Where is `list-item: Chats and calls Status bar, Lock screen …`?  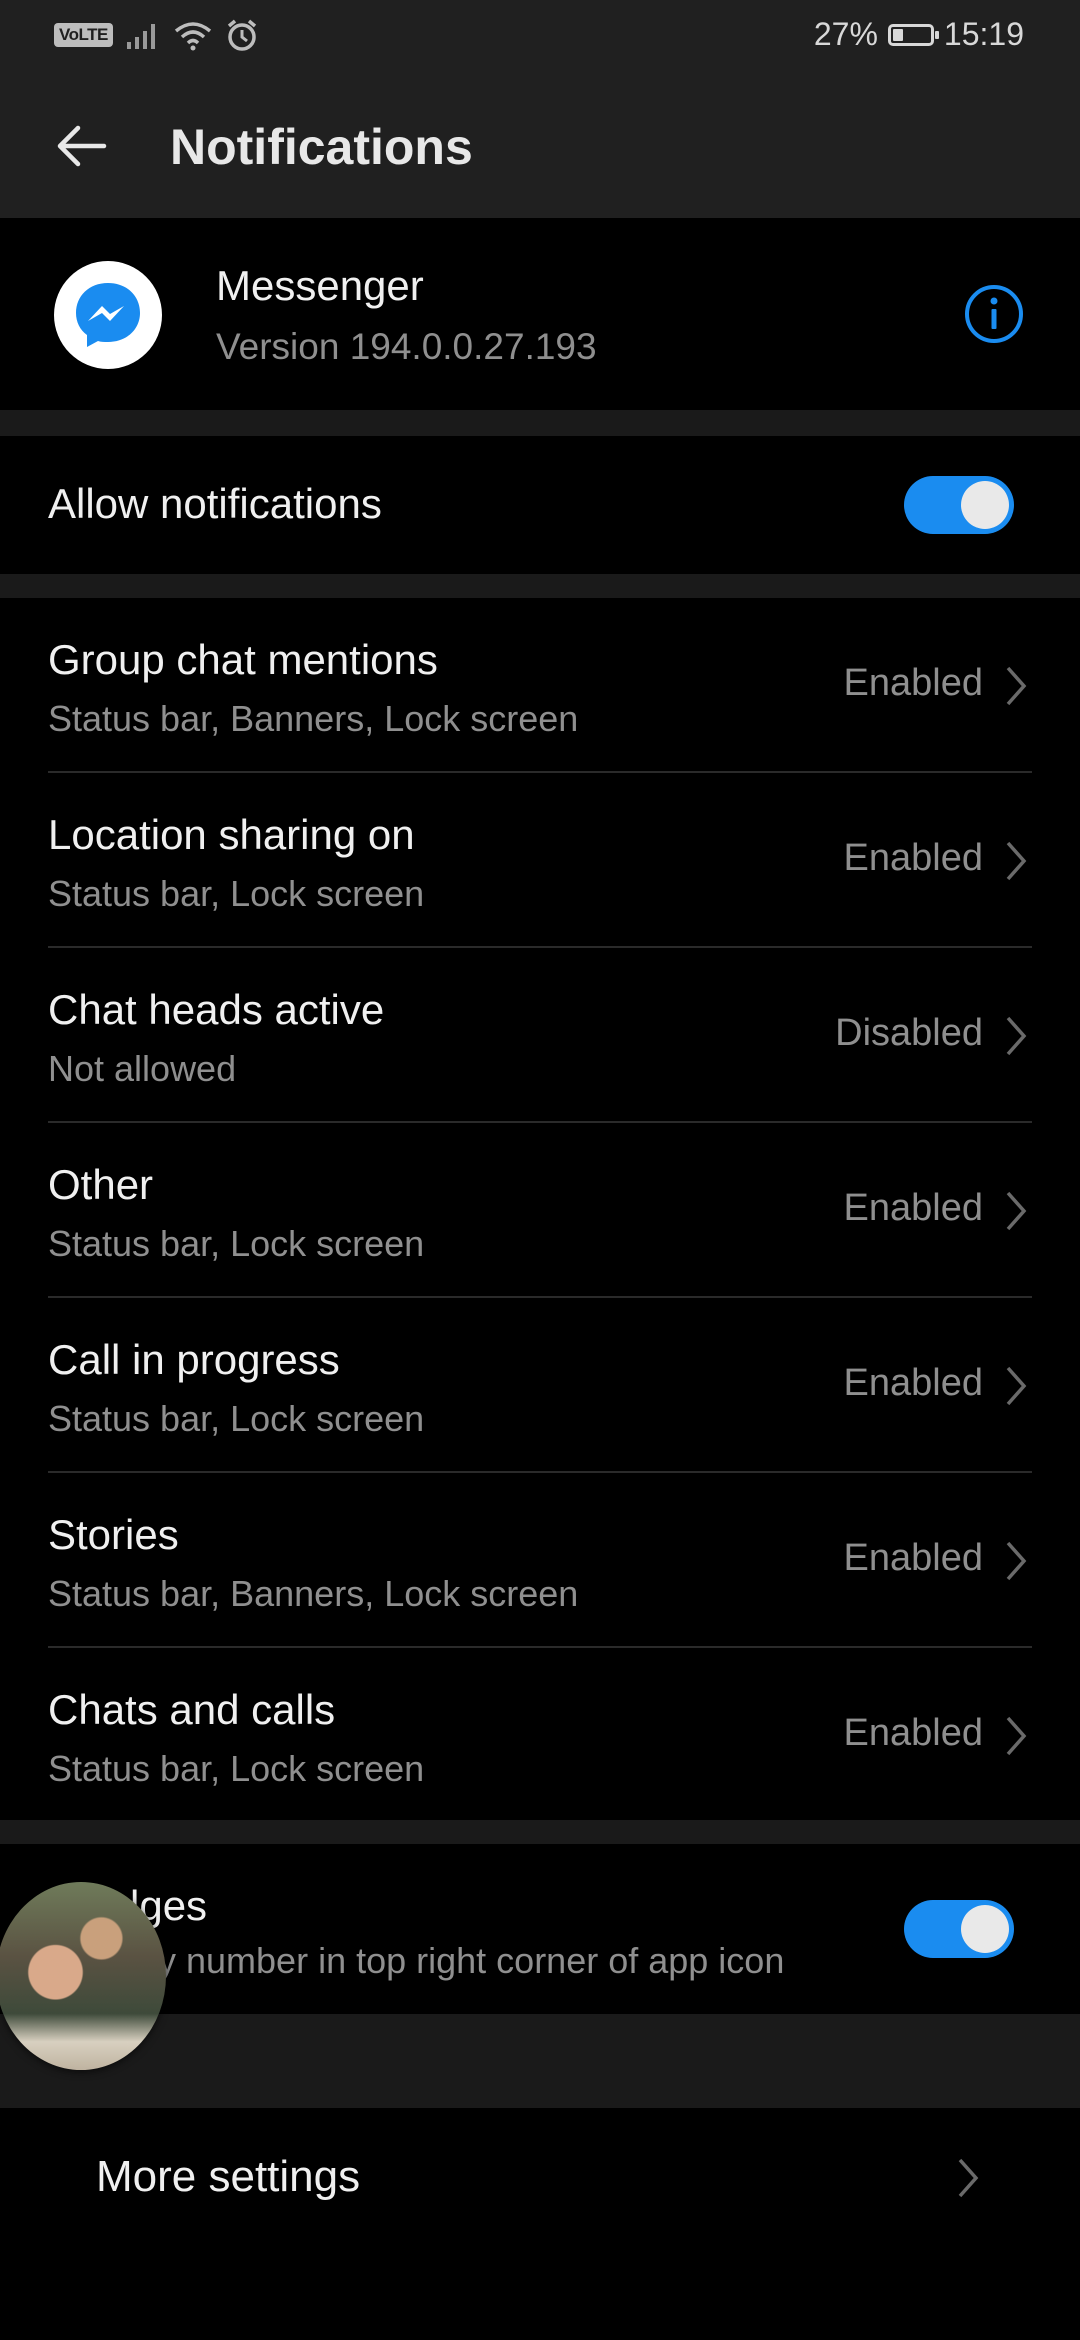 list-item: Chats and calls Status bar, Lock screen … is located at coordinates (540, 1735).